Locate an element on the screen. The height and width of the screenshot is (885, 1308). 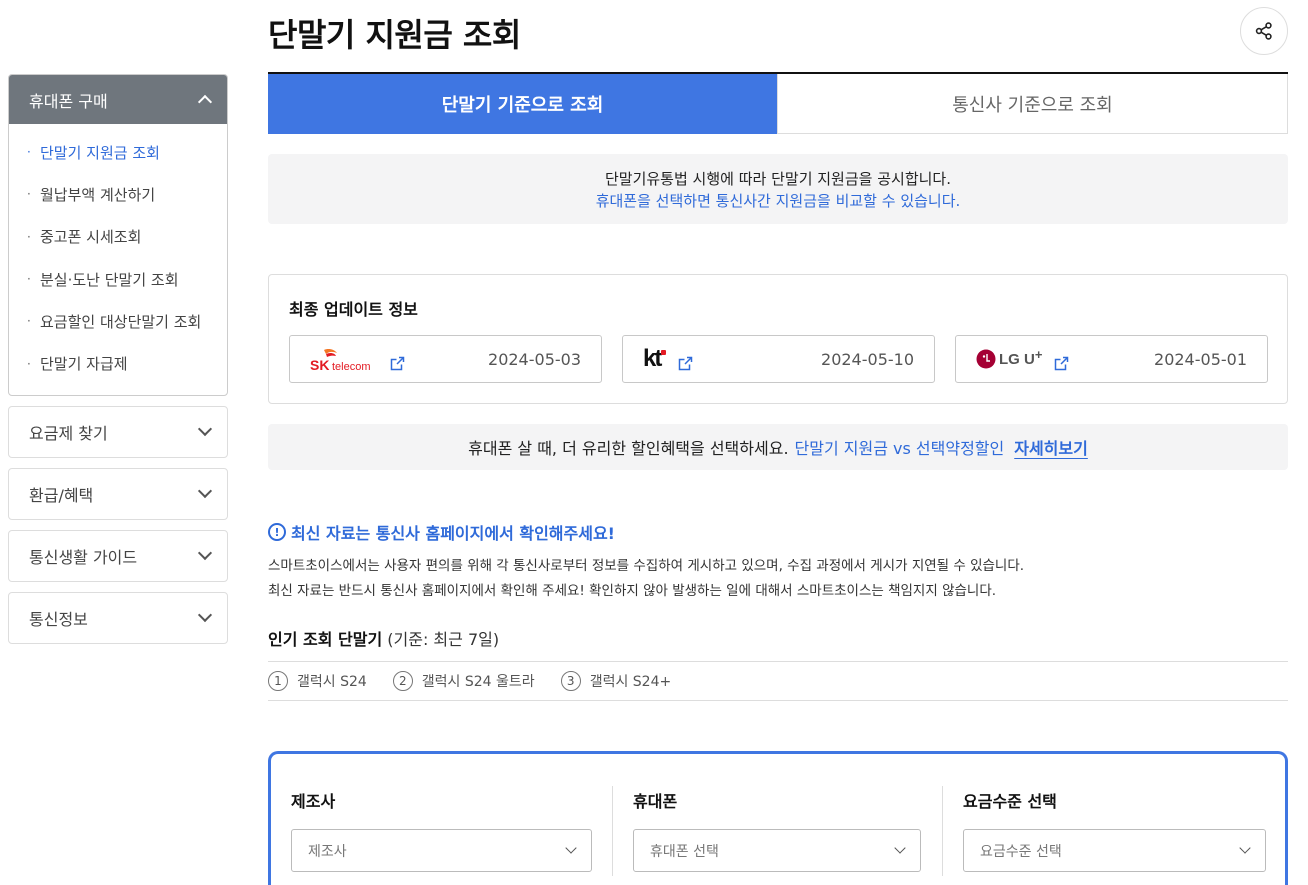
notice-line-1: 단말기유통법 시행에 따라 단말기 지원금을 공시합니다. is located at coordinates (777, 179).